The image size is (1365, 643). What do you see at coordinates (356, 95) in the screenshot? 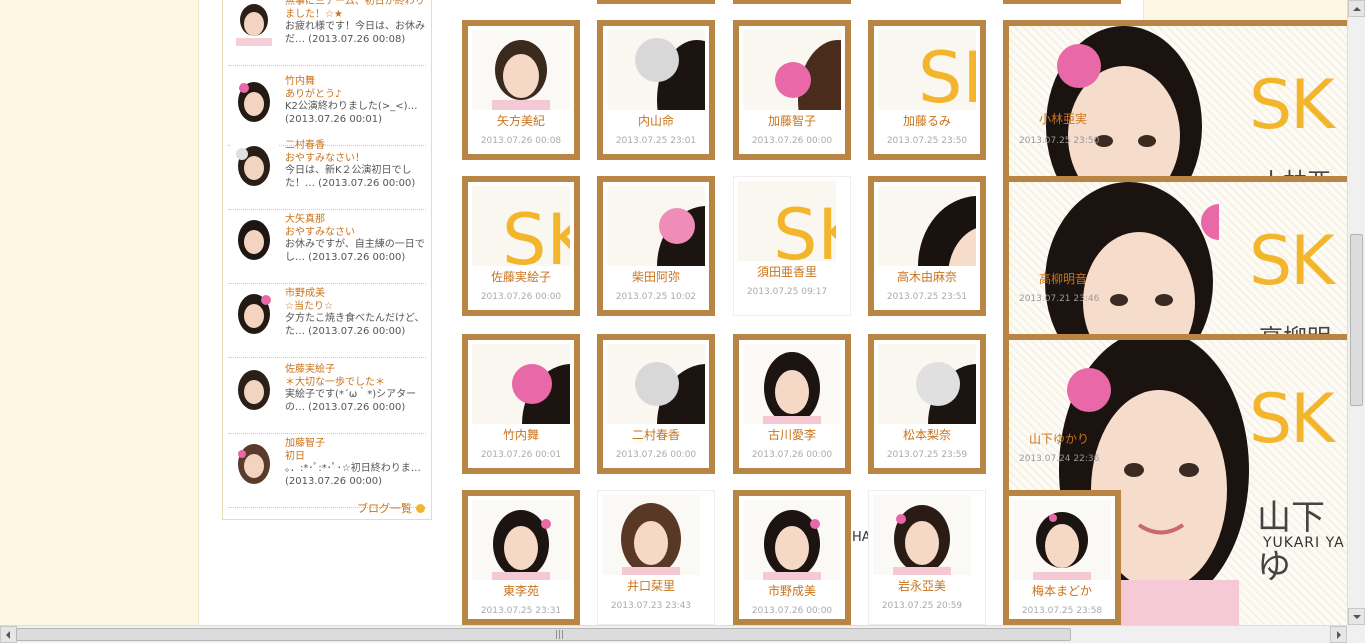
I see `blog-entry-title: ありがとう♪` at bounding box center [356, 95].